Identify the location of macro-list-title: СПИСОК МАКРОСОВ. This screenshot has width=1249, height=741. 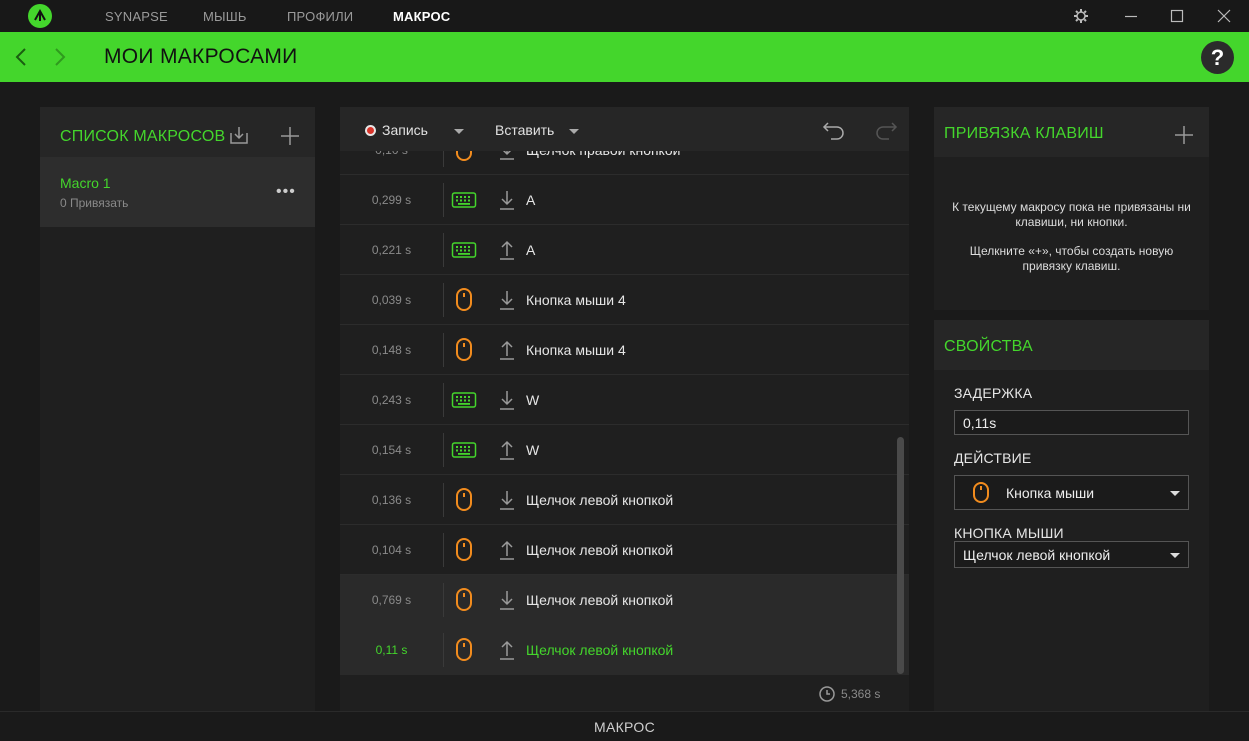
(143, 136).